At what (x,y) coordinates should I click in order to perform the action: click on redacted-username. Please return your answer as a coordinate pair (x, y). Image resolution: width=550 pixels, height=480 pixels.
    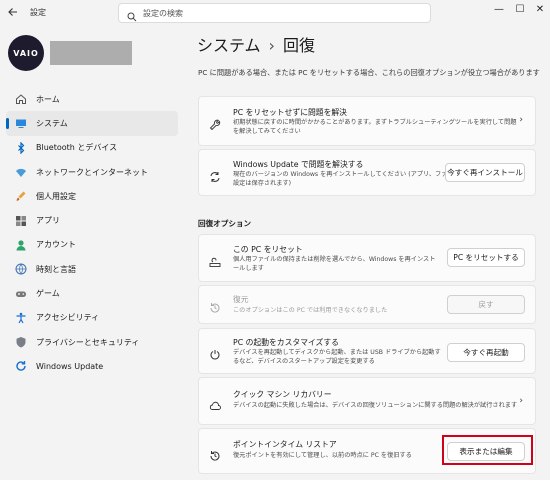
    Looking at the image, I should click on (91, 53).